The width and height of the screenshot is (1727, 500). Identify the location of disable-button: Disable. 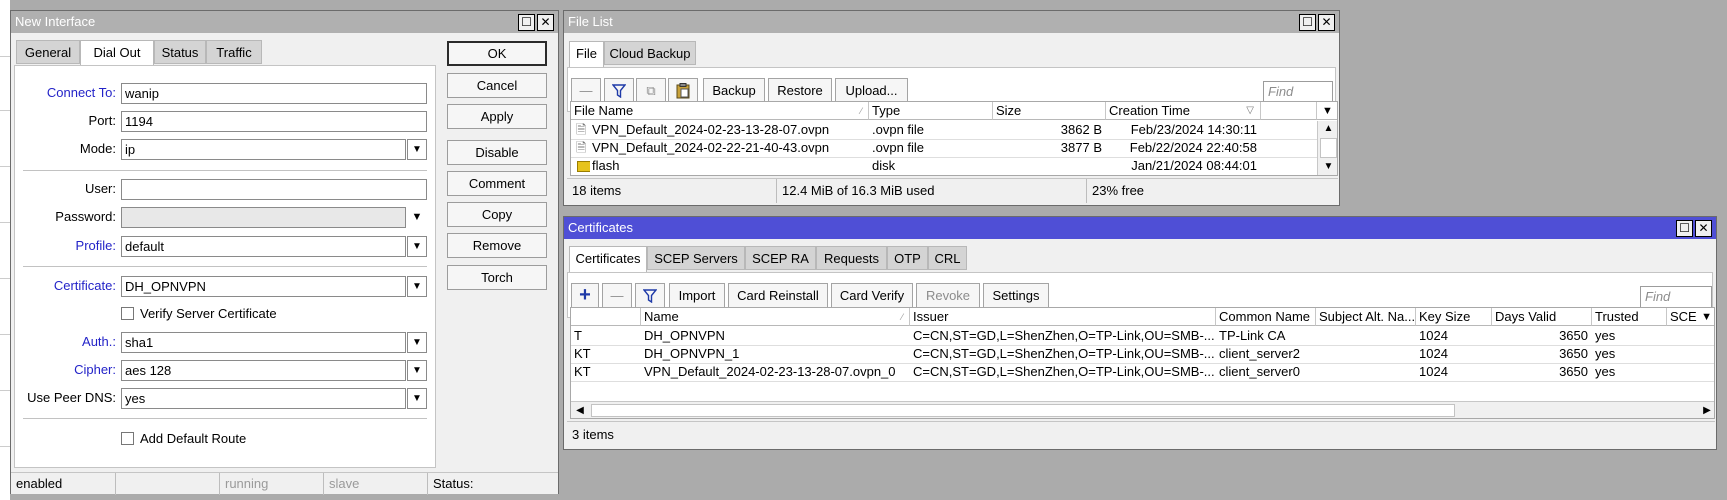
(497, 152).